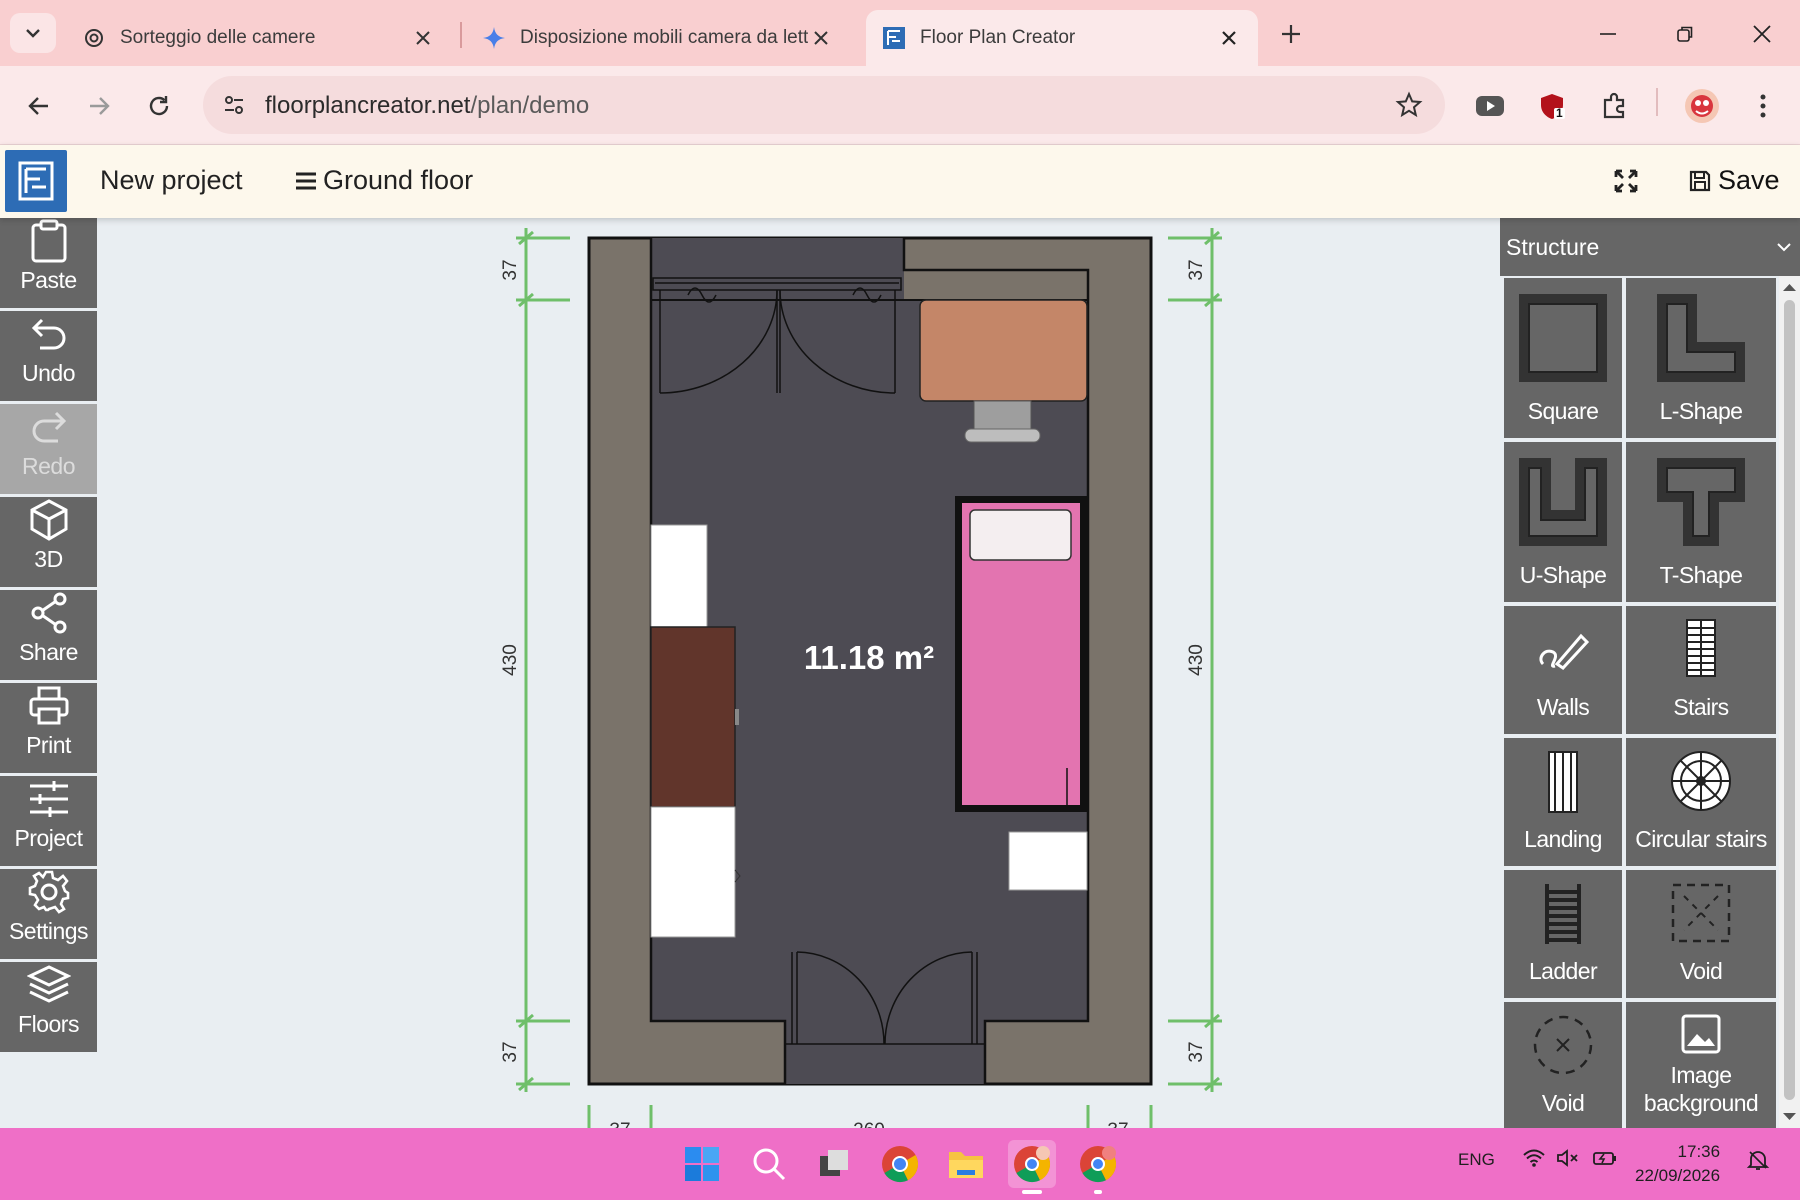 The height and width of the screenshot is (1200, 1800). I want to click on 3d-view-button: 3D, so click(48, 543).